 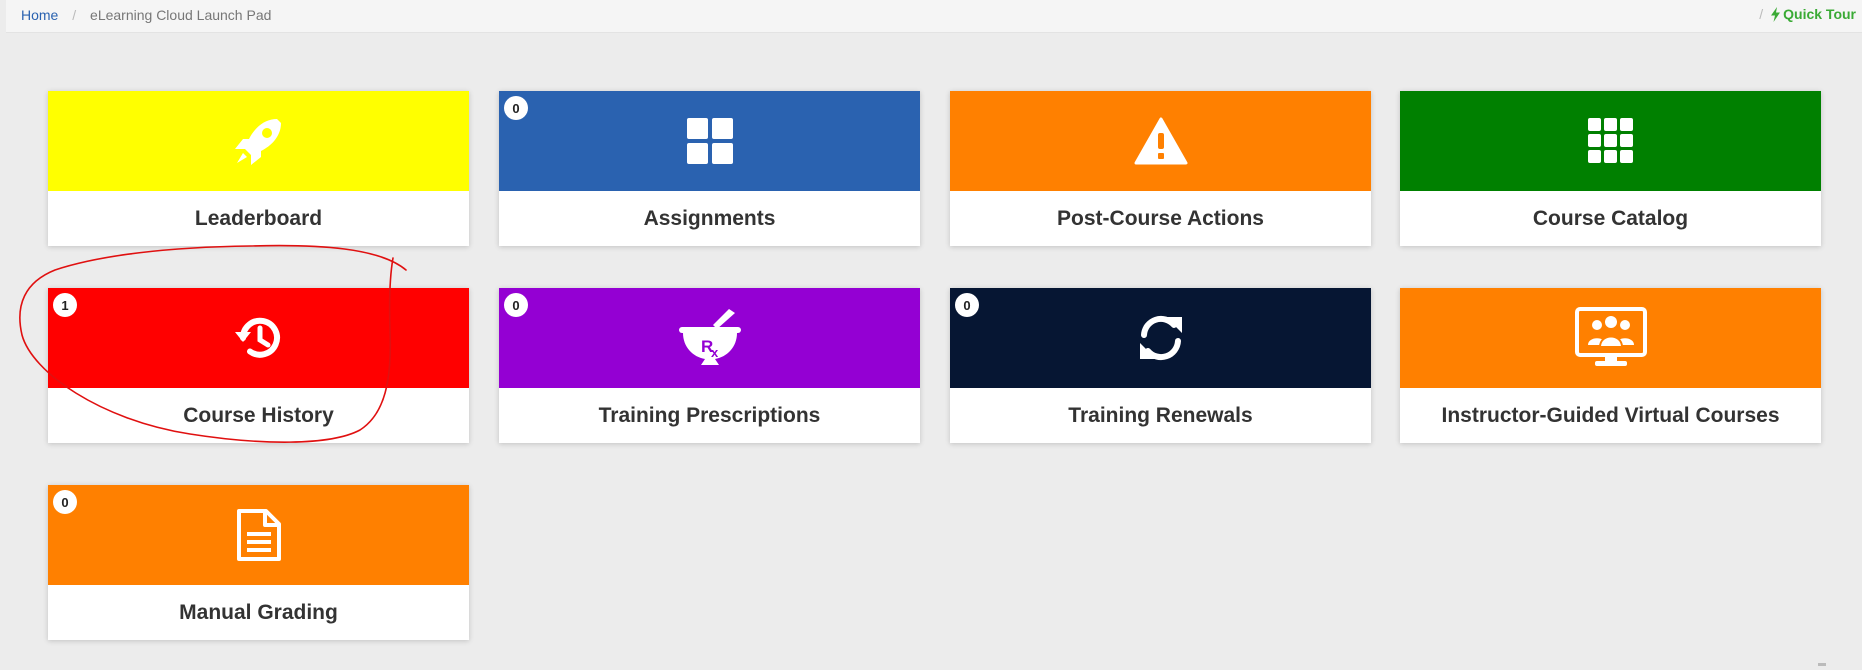 I want to click on tile-training-renewals: 0 Training Renewals, so click(x=1160, y=365).